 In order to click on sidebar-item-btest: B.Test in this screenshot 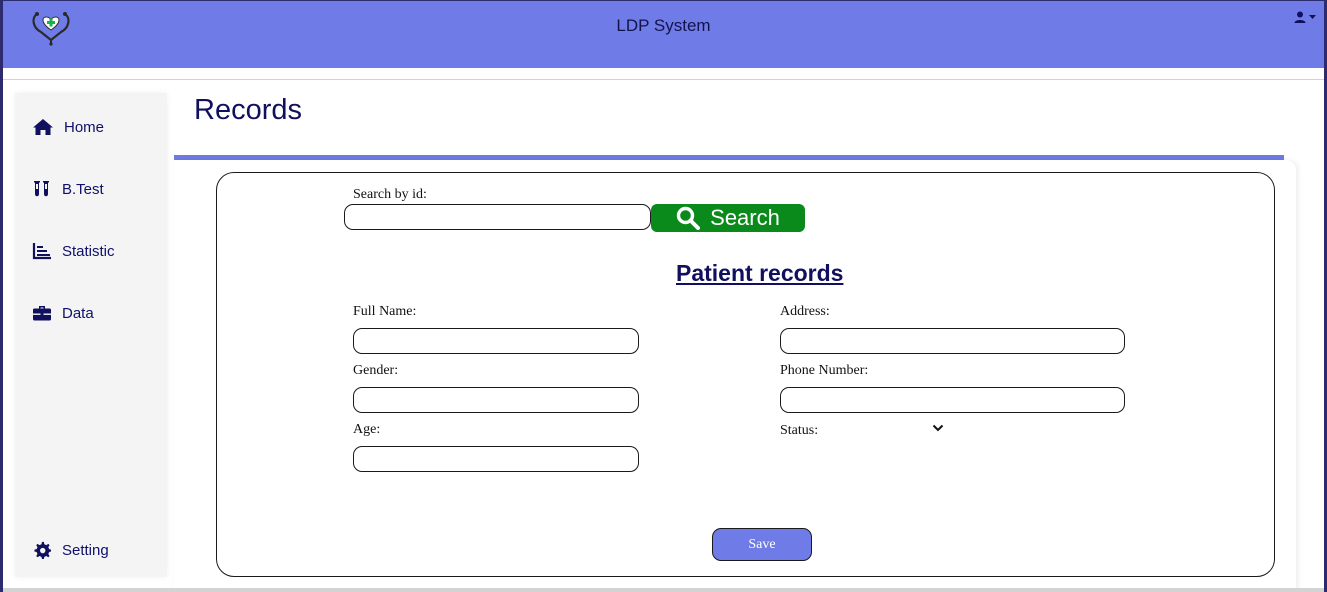, I will do `click(68, 189)`.